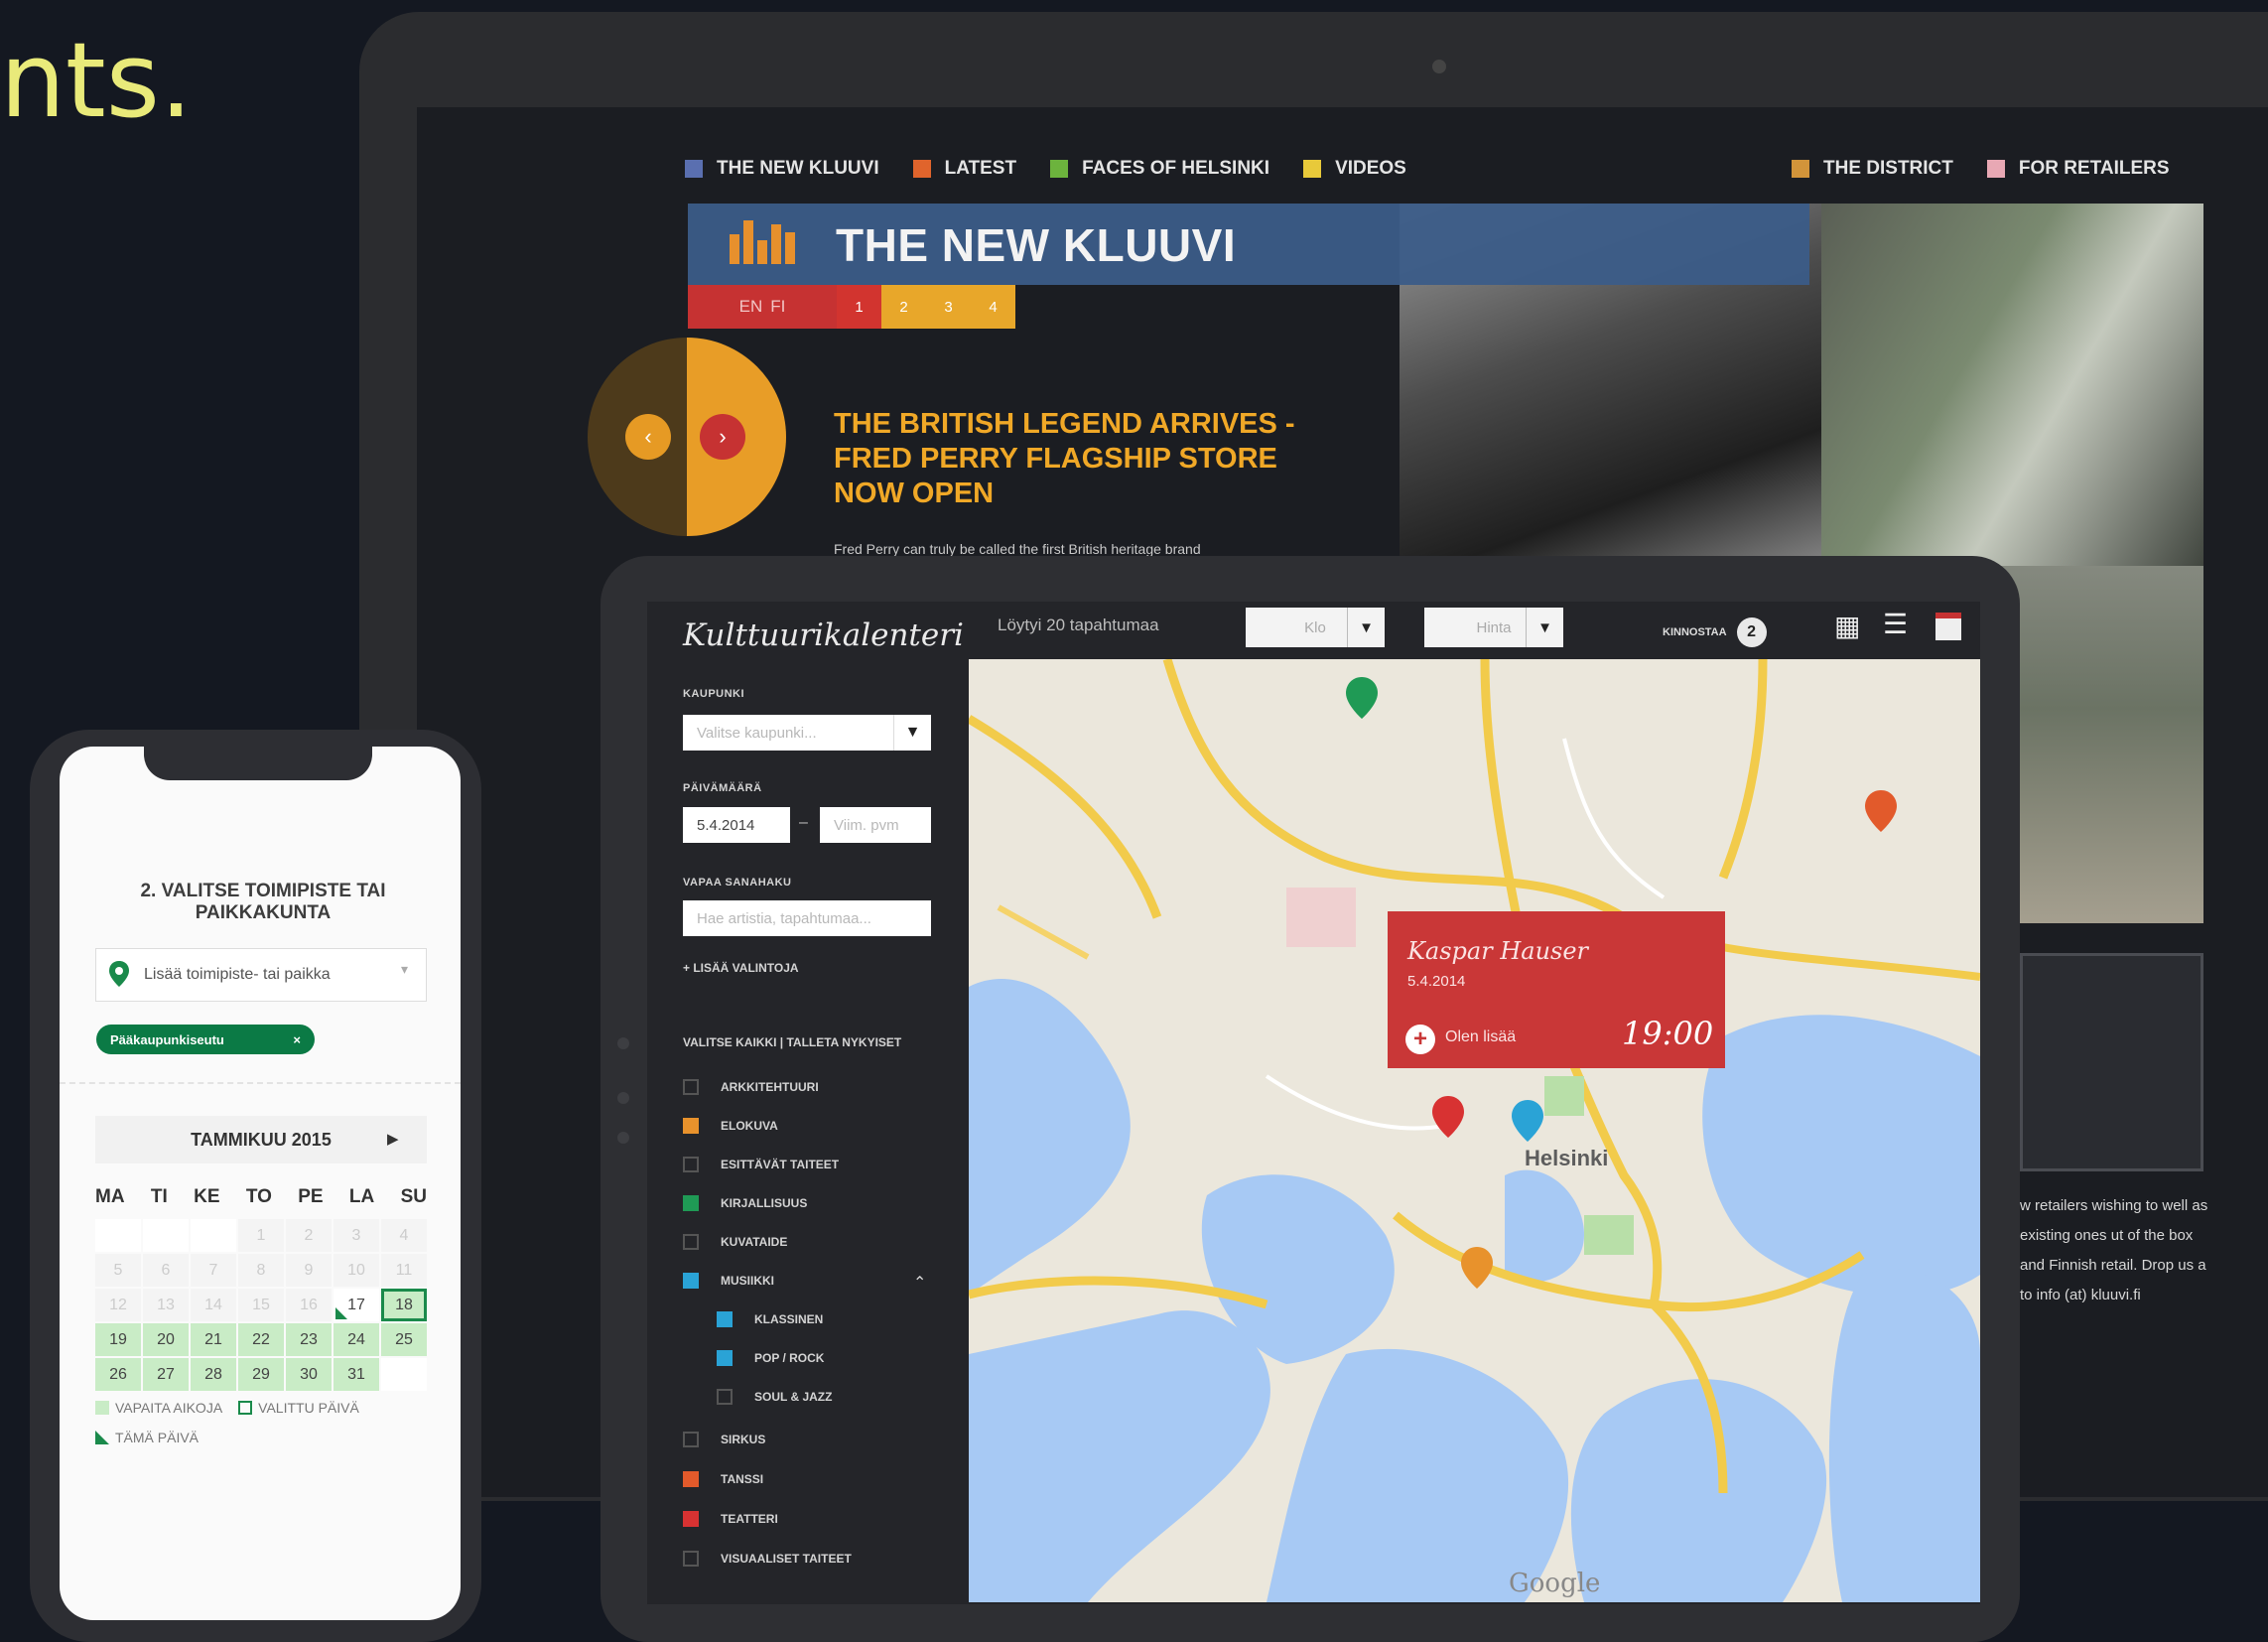 Image resolution: width=2268 pixels, height=1642 pixels. I want to click on kluuvi-logo-icon, so click(763, 241).